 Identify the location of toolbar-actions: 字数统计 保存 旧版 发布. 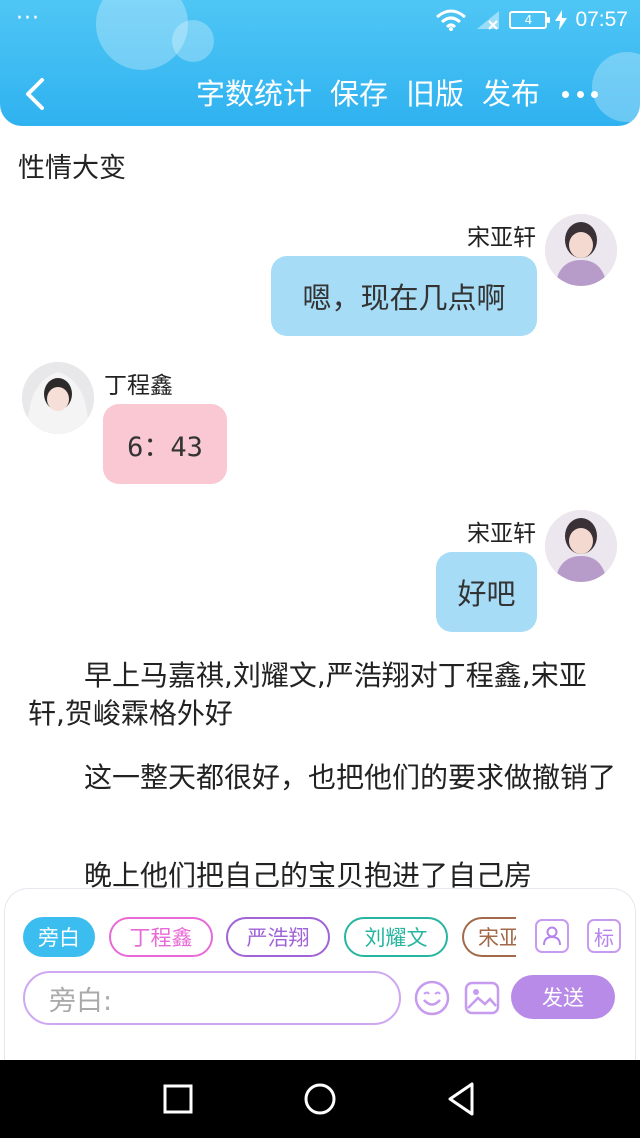
(368, 94).